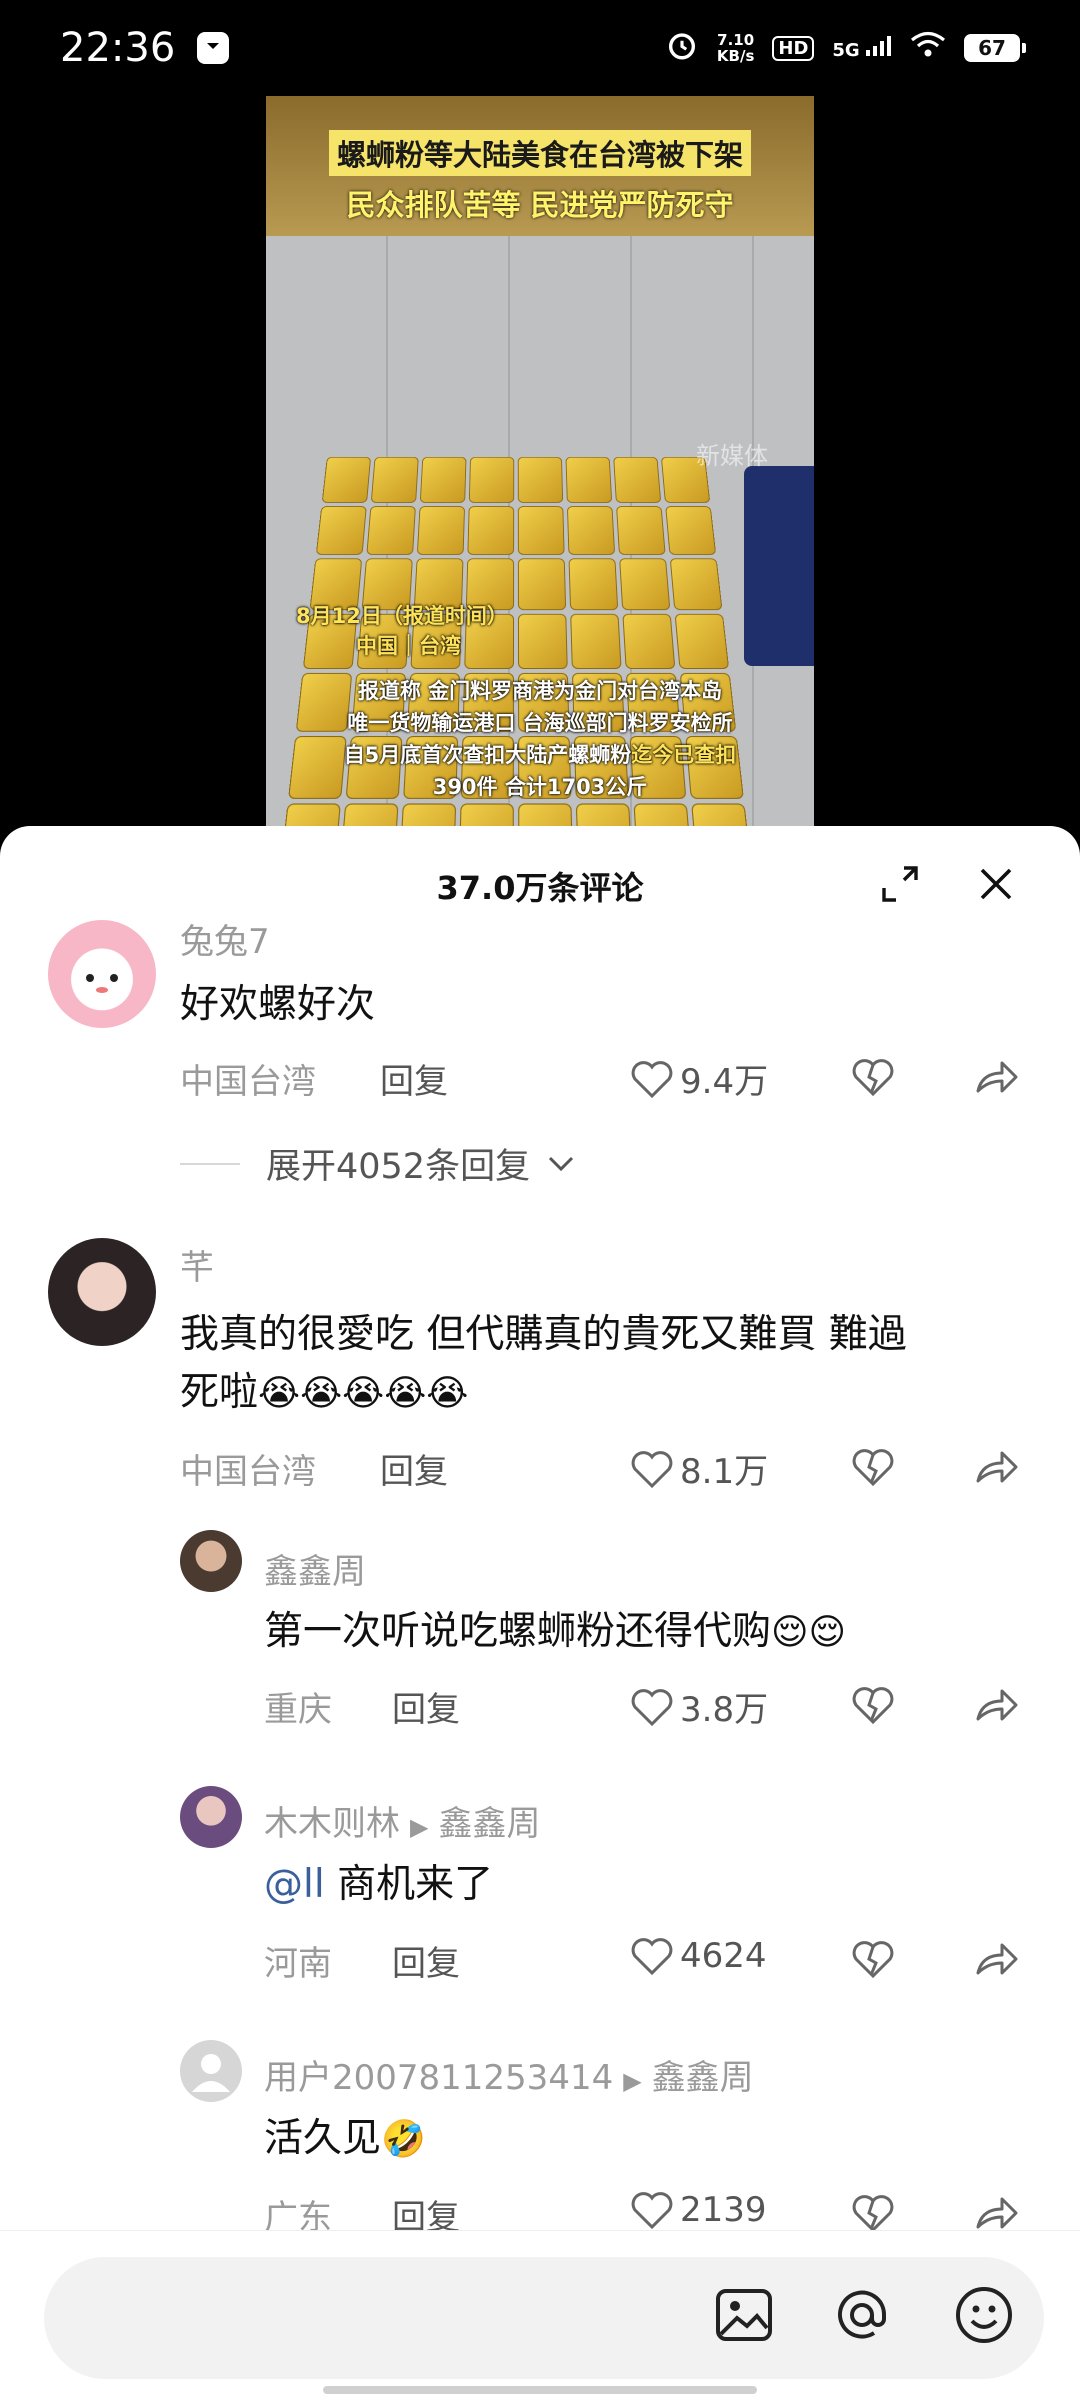  What do you see at coordinates (213, 48) in the screenshot?
I see `notification-icon` at bounding box center [213, 48].